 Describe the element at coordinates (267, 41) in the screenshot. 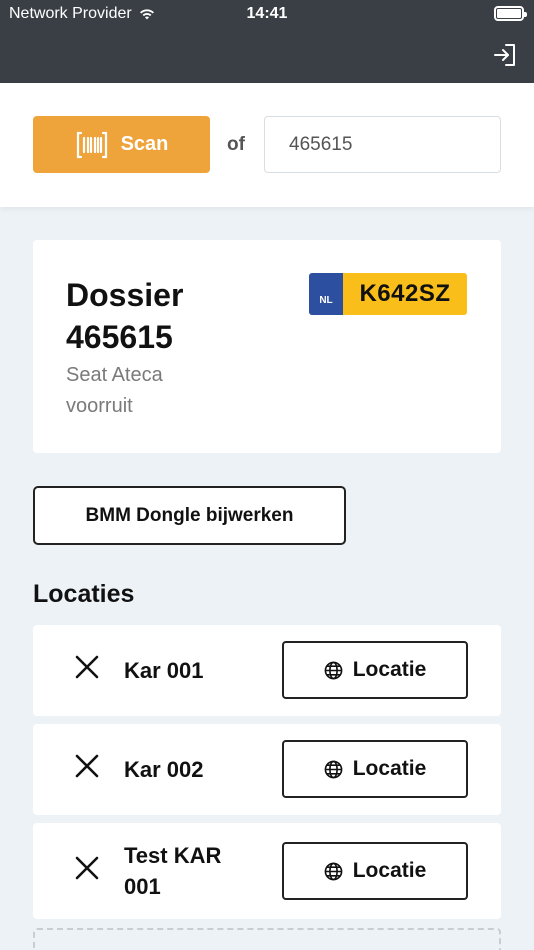

I see `app-header: Network Provider 14:41` at that location.